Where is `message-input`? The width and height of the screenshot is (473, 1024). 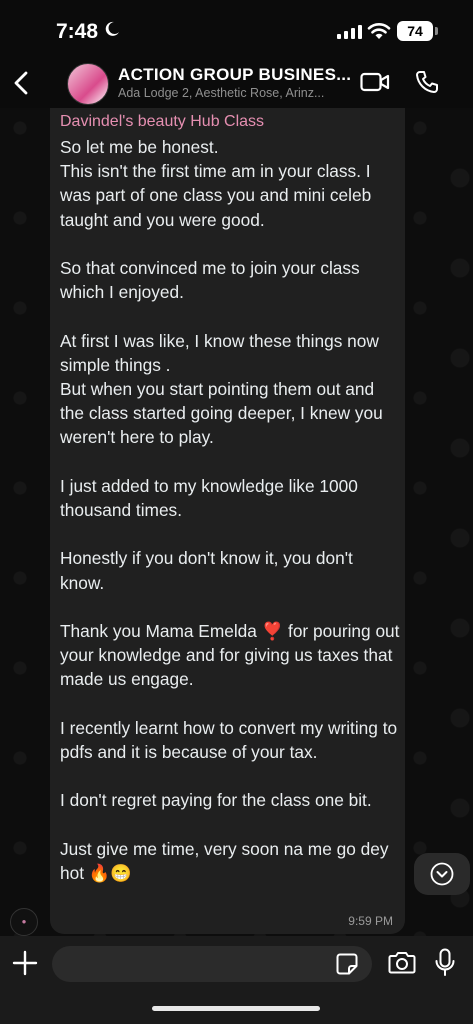
message-input is located at coordinates (212, 964).